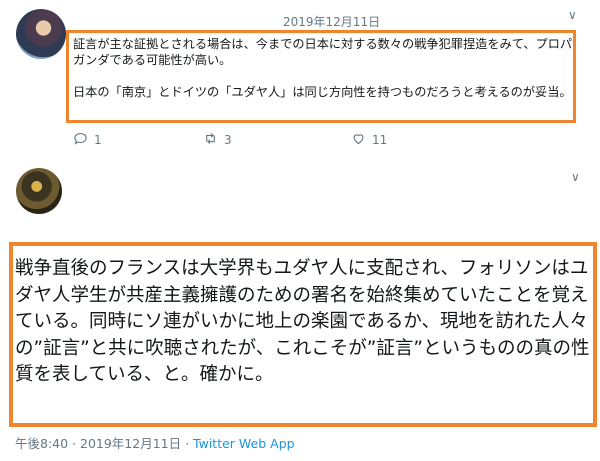 The width and height of the screenshot is (600, 461). I want to click on like-button: 11, so click(369, 140).